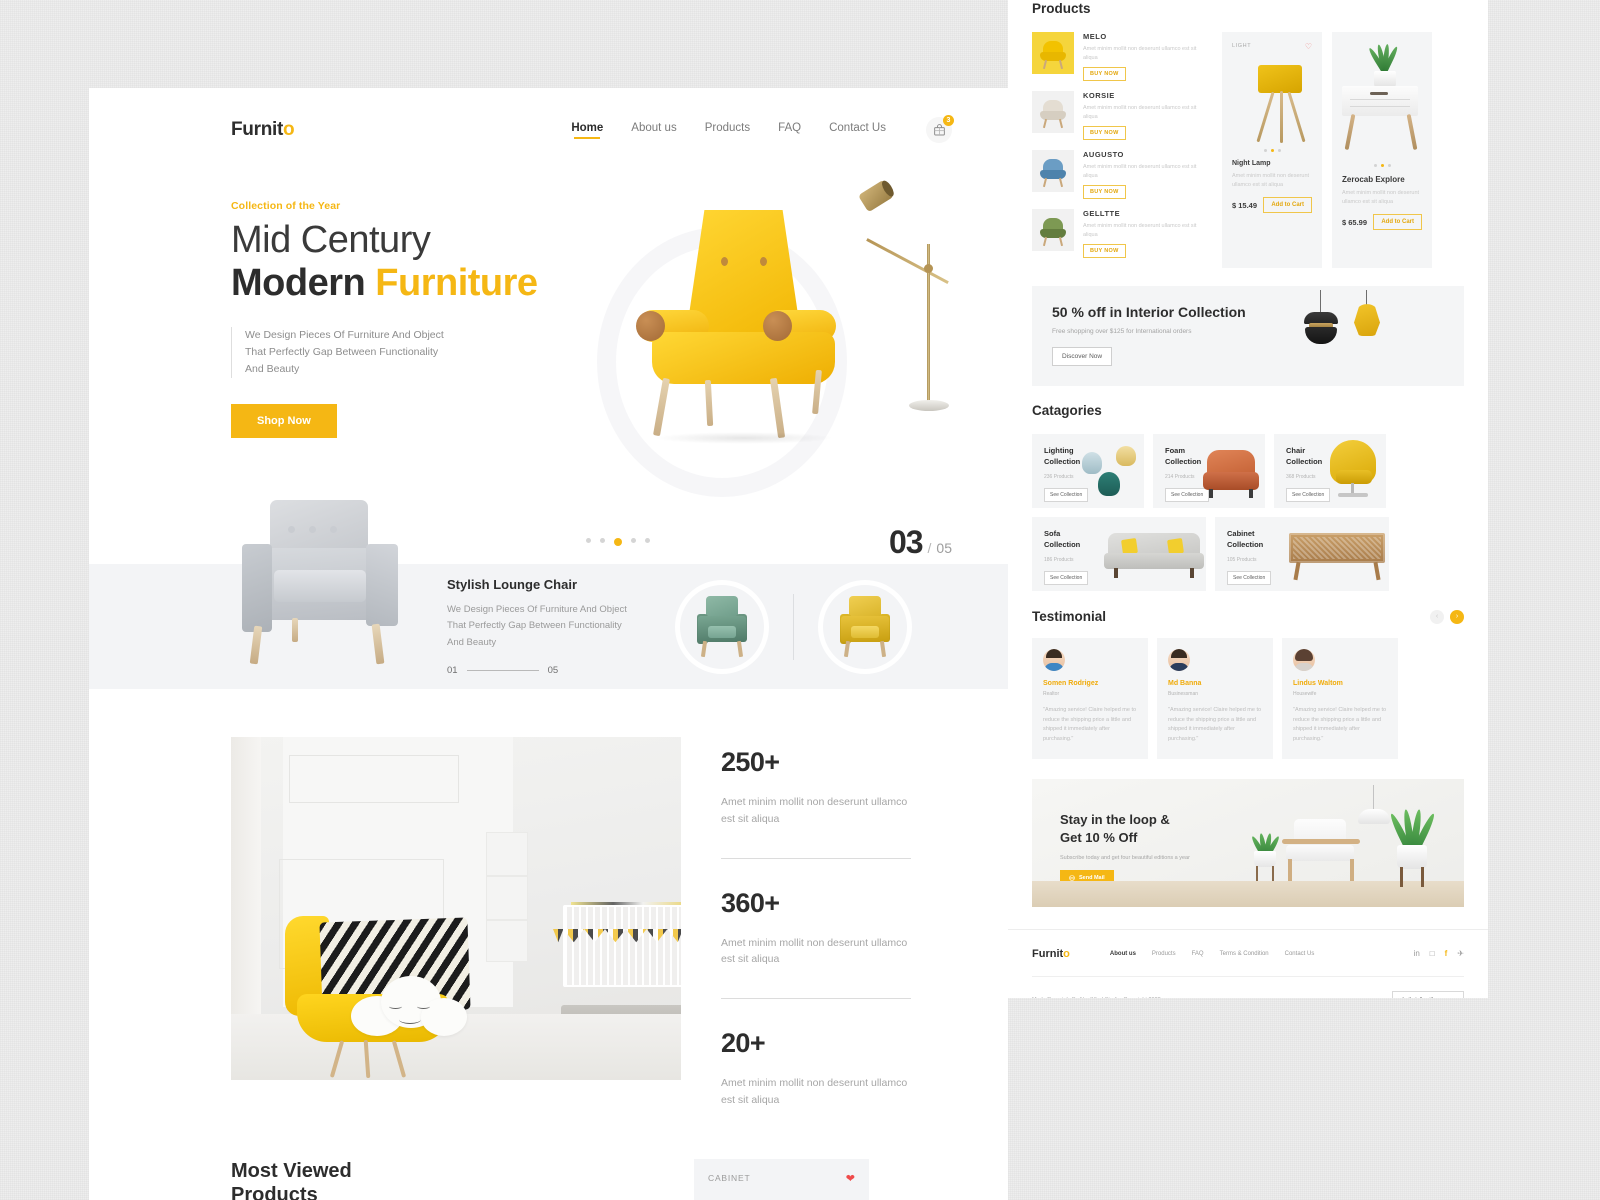  I want to click on stat-number: 360+, so click(750, 902).